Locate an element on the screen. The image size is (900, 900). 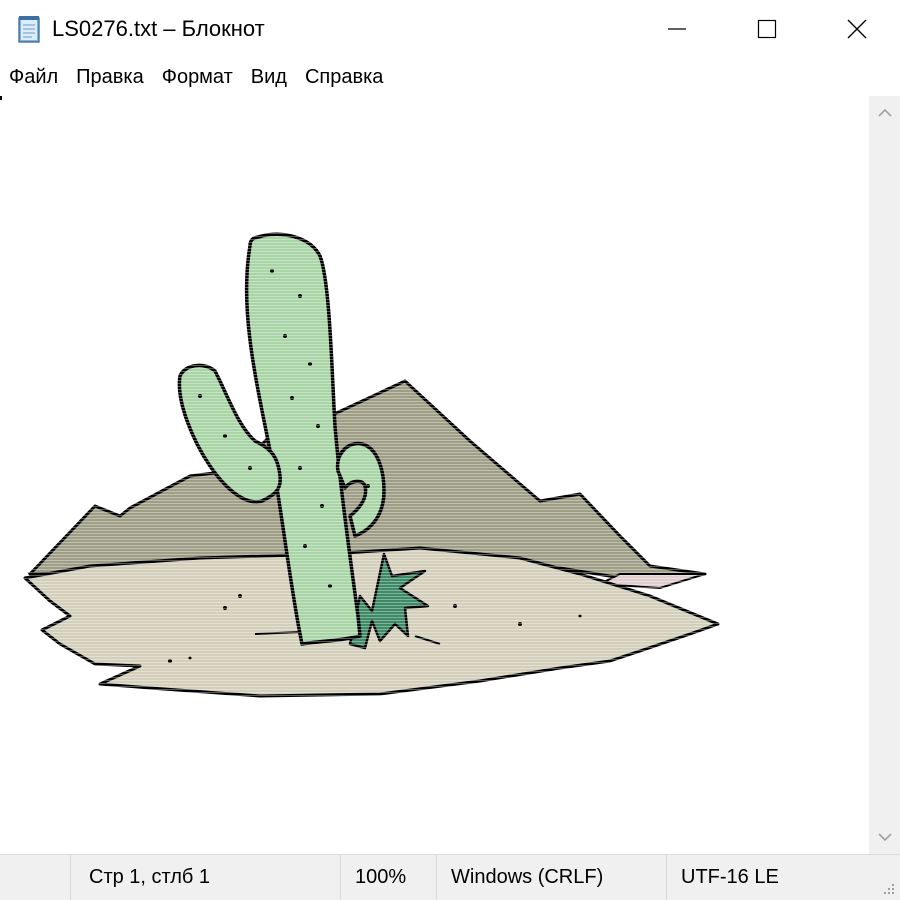
notepad-icon is located at coordinates (29, 29).